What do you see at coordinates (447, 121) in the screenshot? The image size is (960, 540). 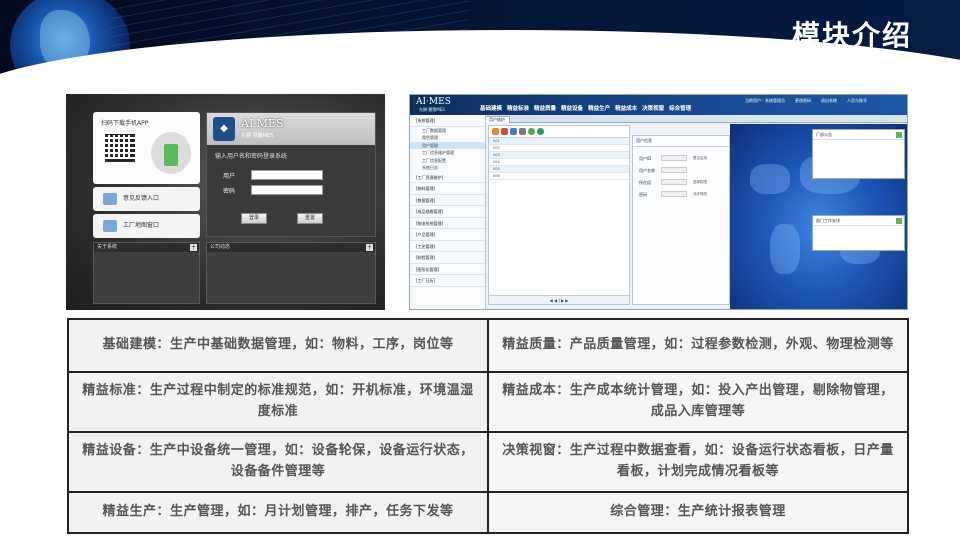 I see `nav-group: [系统管理]` at bounding box center [447, 121].